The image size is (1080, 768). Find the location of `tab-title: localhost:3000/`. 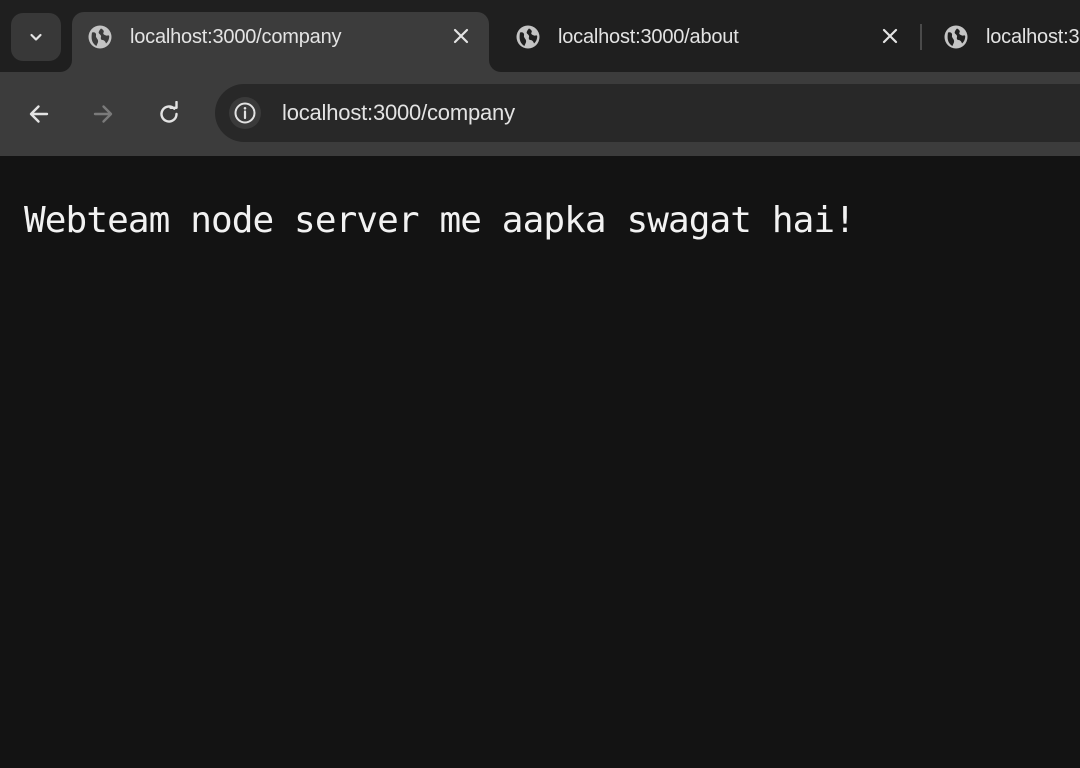

tab-title: localhost:3000/ is located at coordinates (1033, 37).